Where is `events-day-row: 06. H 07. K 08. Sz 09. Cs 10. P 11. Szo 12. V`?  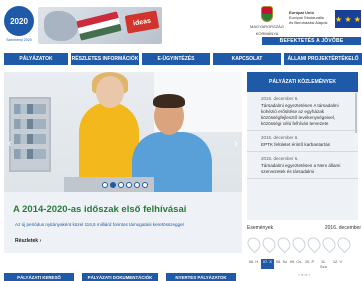
events-day-row: 06. H 07. K 08. Sz 09. Cs 10. P 11. Szo 12. V is located at coordinates (304, 264).